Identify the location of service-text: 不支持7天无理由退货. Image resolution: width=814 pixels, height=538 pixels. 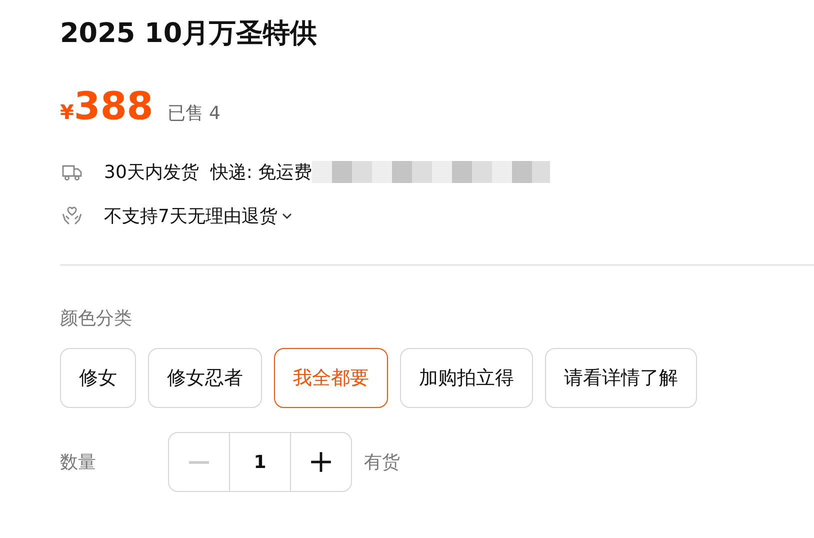
(191, 216).